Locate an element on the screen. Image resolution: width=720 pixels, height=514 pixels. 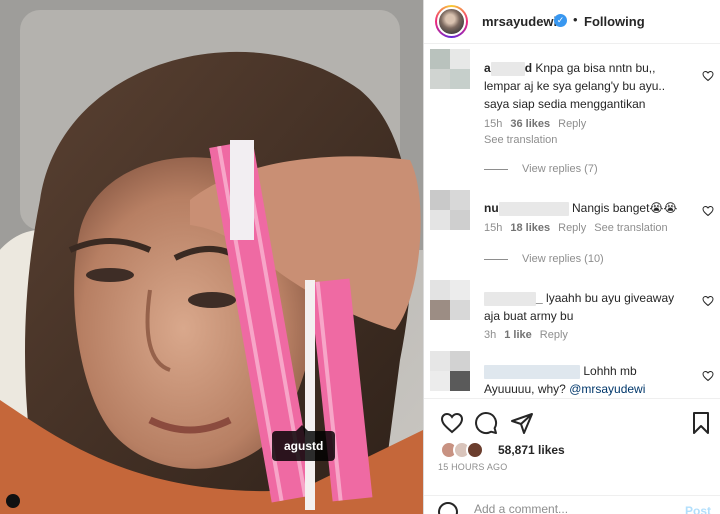
verified-badge-icon: ✓ is located at coordinates (560, 20).